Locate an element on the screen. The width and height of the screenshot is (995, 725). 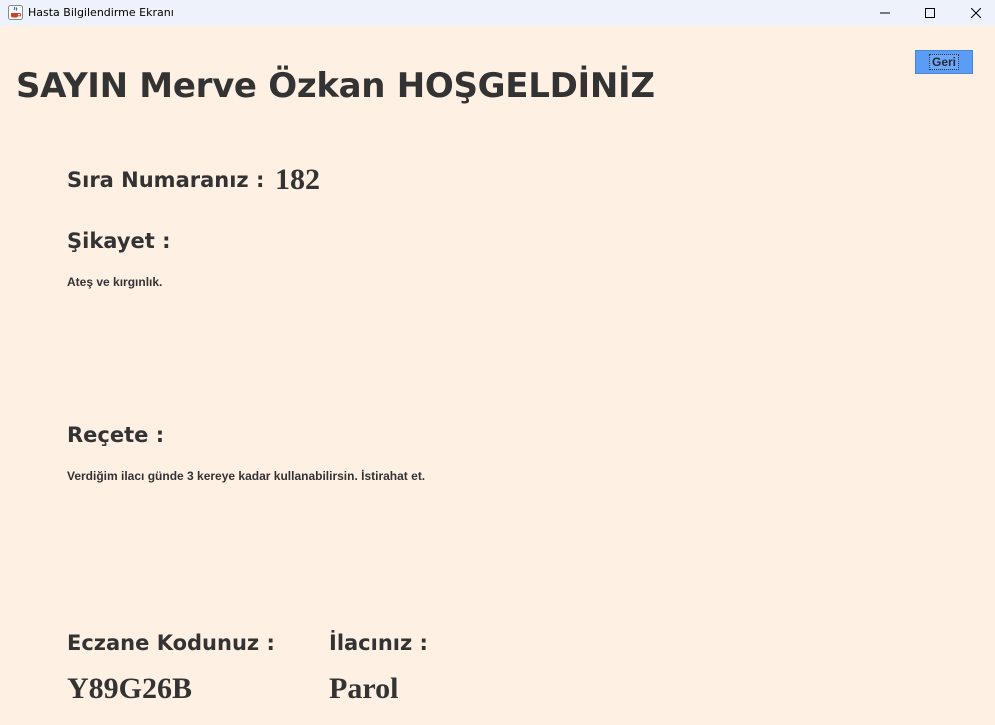
close-button is located at coordinates (974, 13).